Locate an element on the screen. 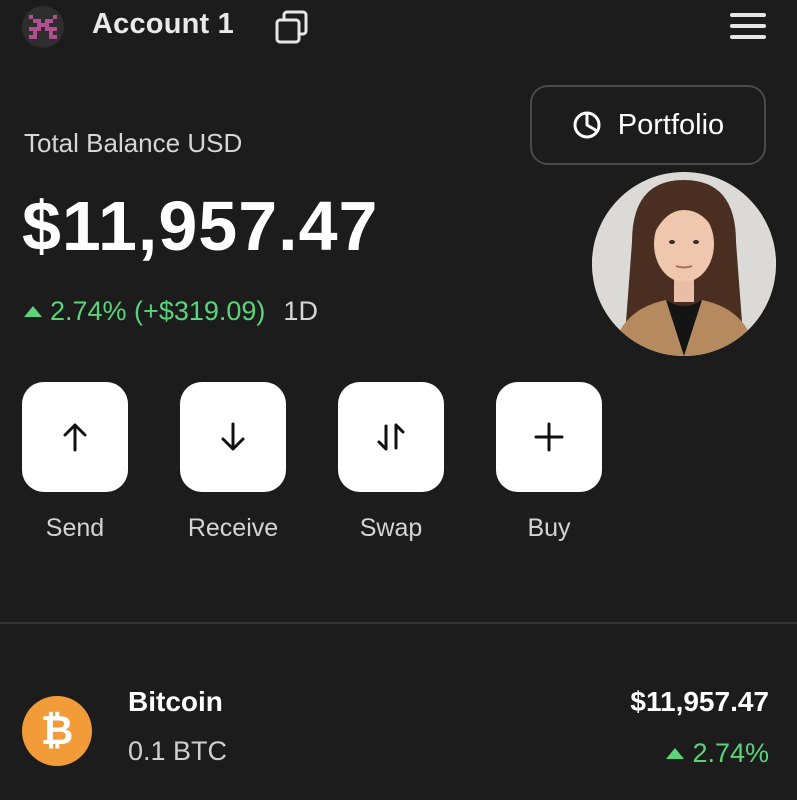 The image size is (797, 800). send-label: Send is located at coordinates (75, 528).